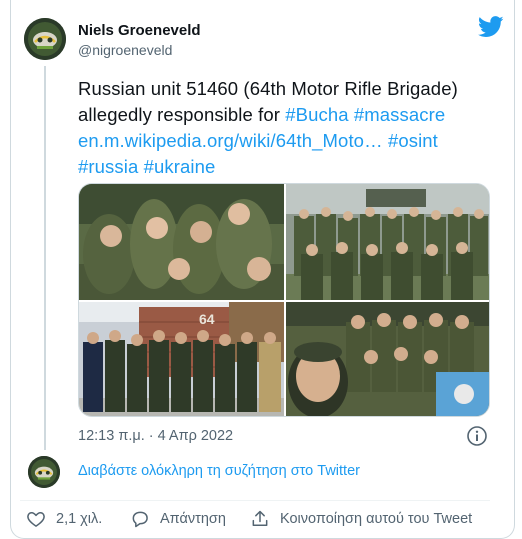 The image size is (522, 539). Describe the element at coordinates (491, 27) in the screenshot. I see `twitter-bird-icon` at that location.